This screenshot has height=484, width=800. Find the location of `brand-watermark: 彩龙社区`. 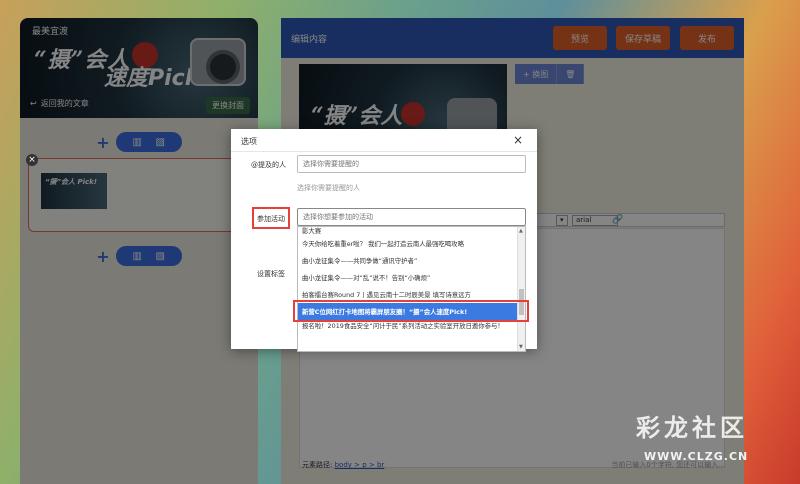

brand-watermark: 彩龙社区 is located at coordinates (692, 427).